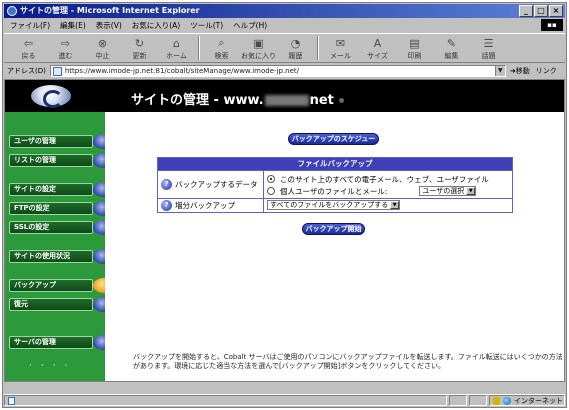 The image size is (569, 410). I want to click on sidebar-item-server: サーバの管理, so click(62, 342).